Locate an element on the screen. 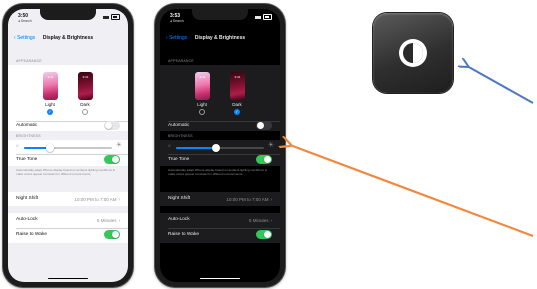 The height and width of the screenshot is (289, 537). orange-arrow is located at coordinates (412, 191).